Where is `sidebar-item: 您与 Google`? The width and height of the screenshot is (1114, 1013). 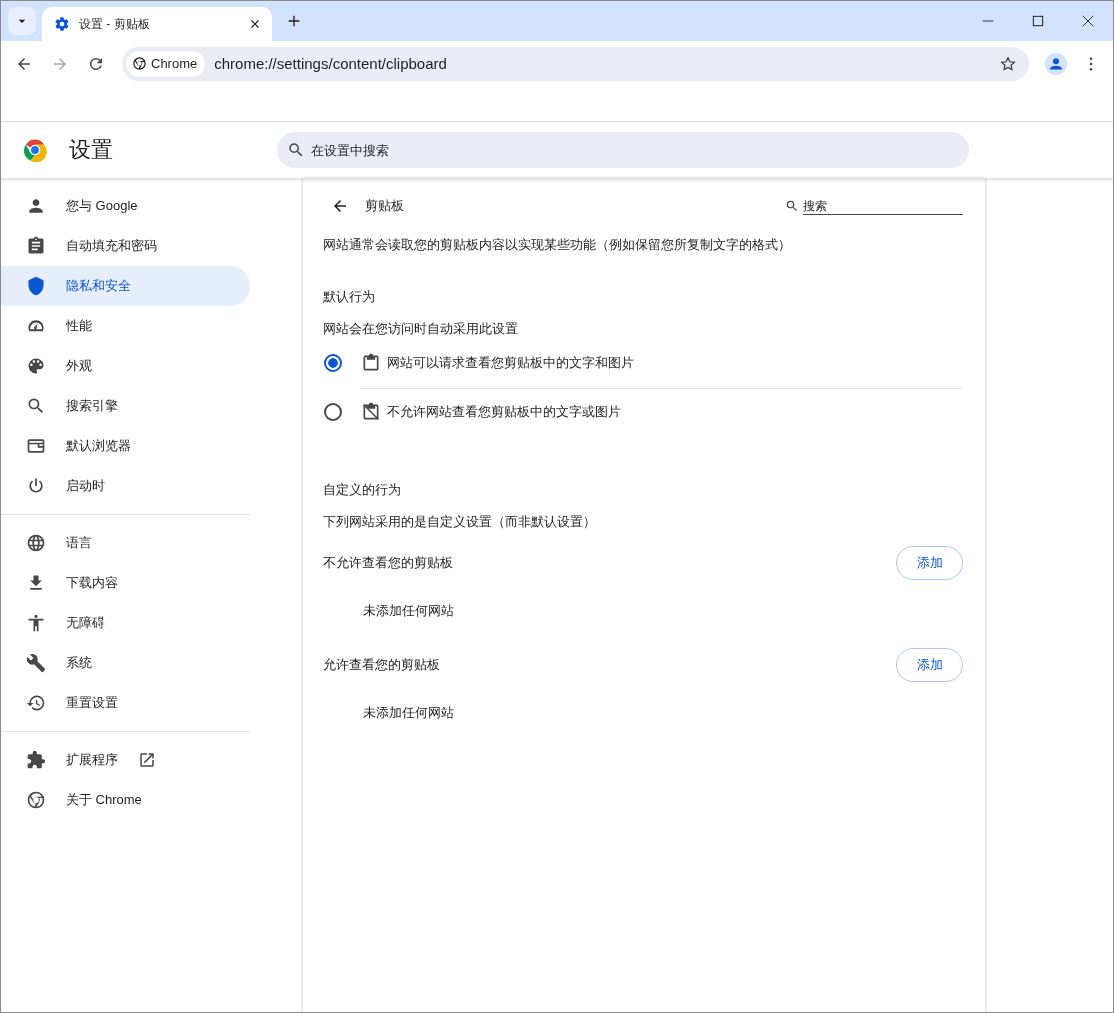 sidebar-item: 您与 Google is located at coordinates (125, 206).